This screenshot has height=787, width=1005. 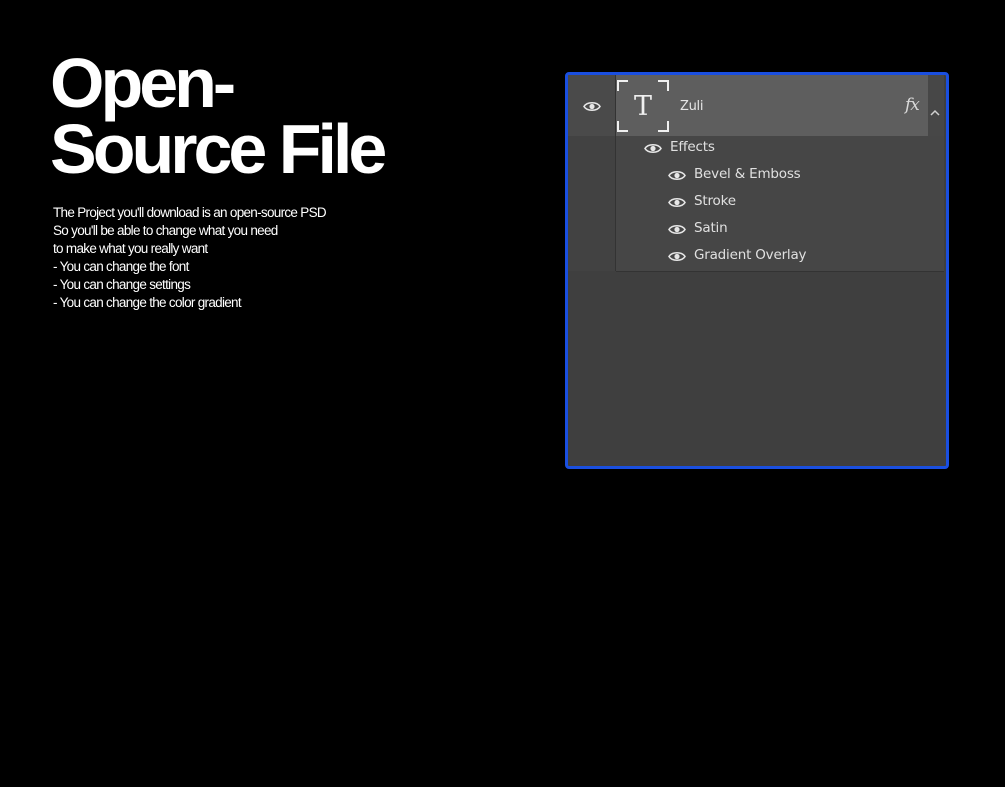 I want to click on fx-icon: fx, so click(x=912, y=105).